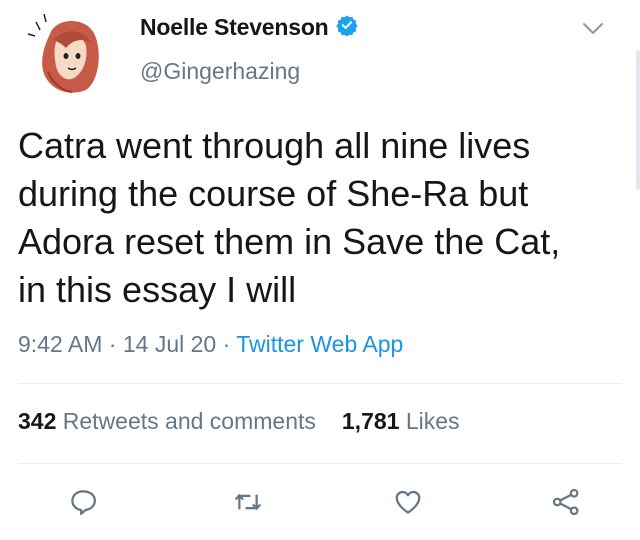 The image size is (640, 540). I want to click on share-icon, so click(566, 504).